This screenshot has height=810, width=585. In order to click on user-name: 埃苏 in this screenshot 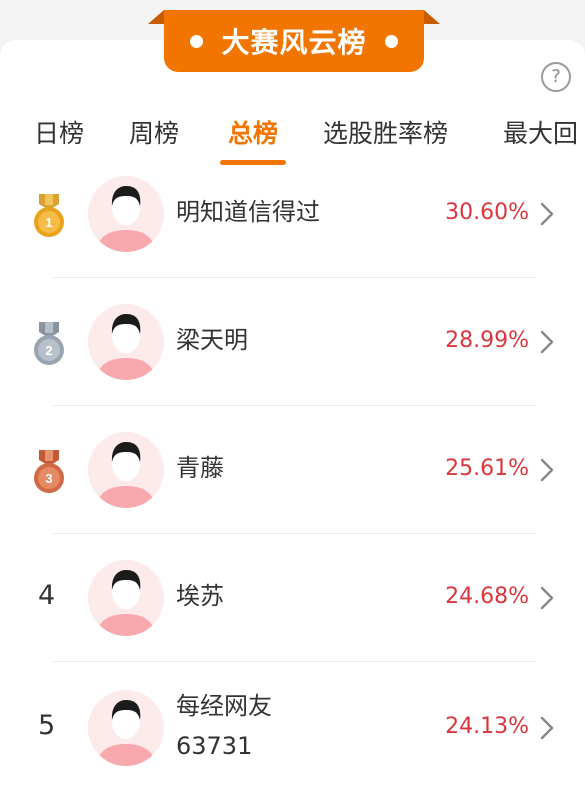, I will do `click(200, 596)`.